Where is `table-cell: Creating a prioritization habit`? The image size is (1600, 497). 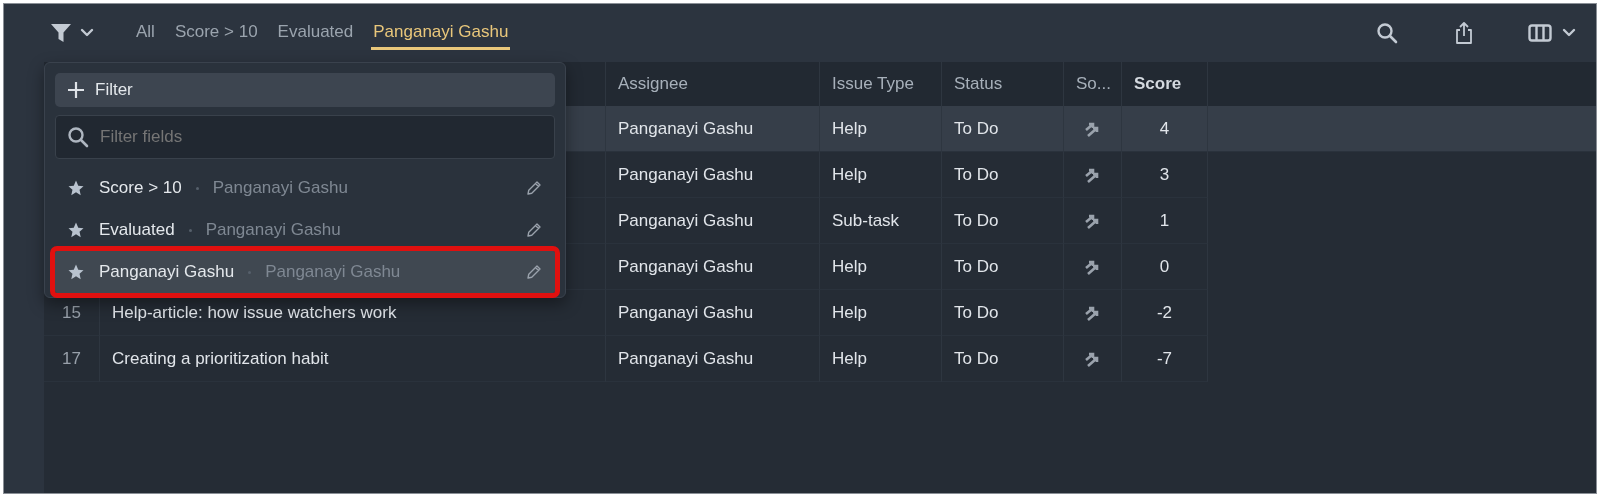
table-cell: Creating a prioritization habit is located at coordinates (220, 358).